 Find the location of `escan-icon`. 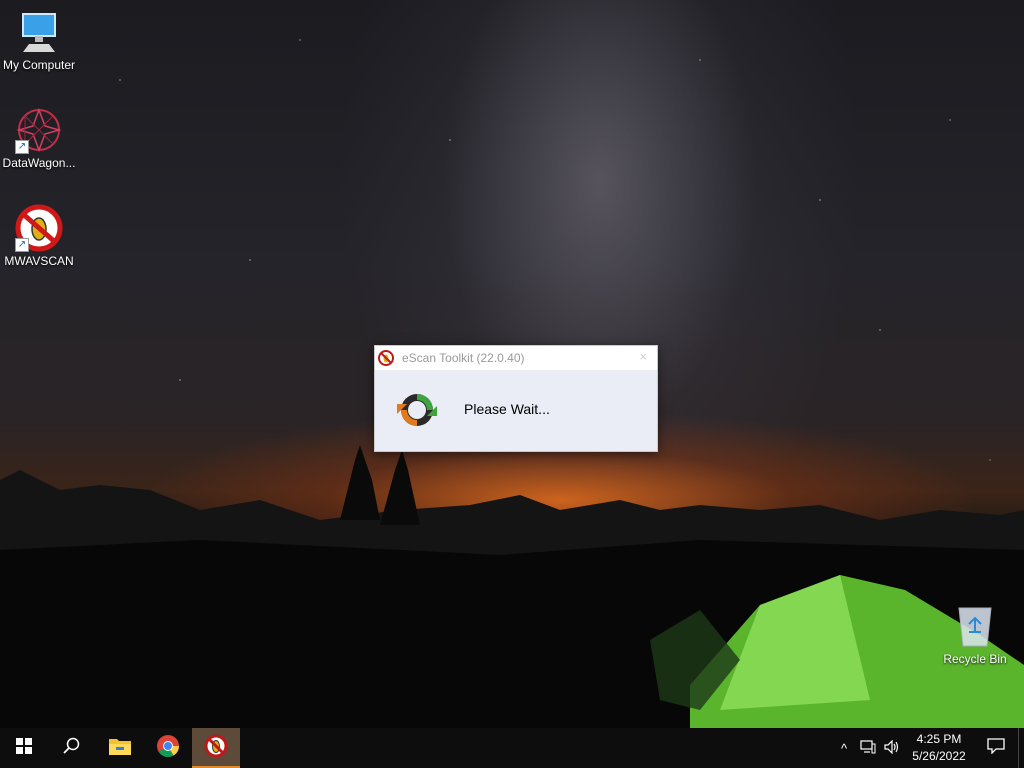

escan-icon is located at coordinates (216, 748).